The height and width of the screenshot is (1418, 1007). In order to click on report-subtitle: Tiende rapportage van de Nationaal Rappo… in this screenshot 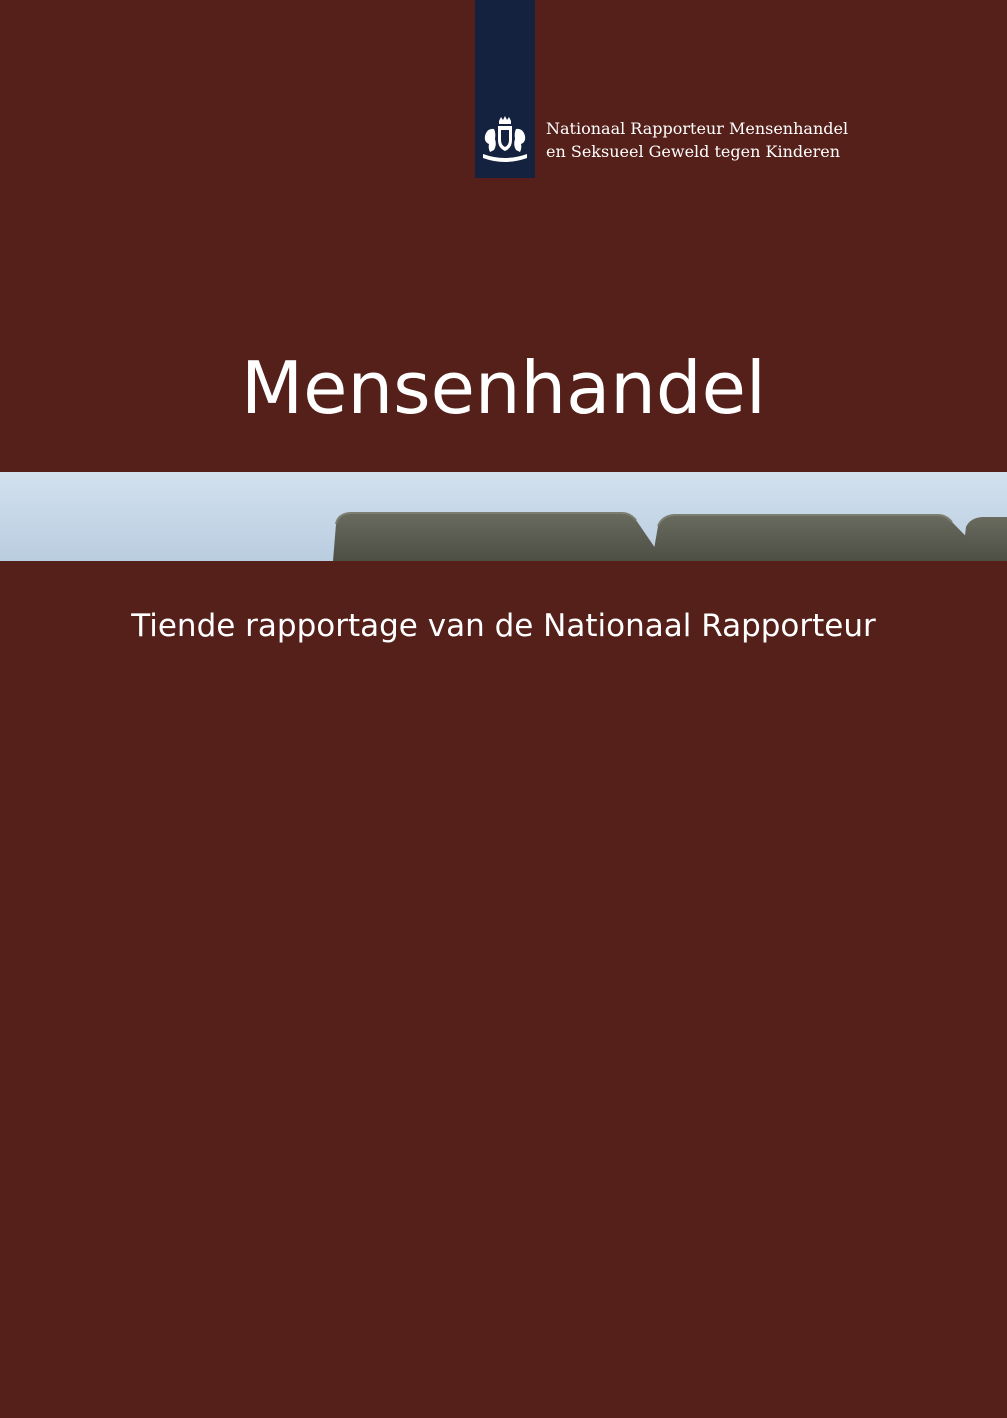, I will do `click(503, 626)`.